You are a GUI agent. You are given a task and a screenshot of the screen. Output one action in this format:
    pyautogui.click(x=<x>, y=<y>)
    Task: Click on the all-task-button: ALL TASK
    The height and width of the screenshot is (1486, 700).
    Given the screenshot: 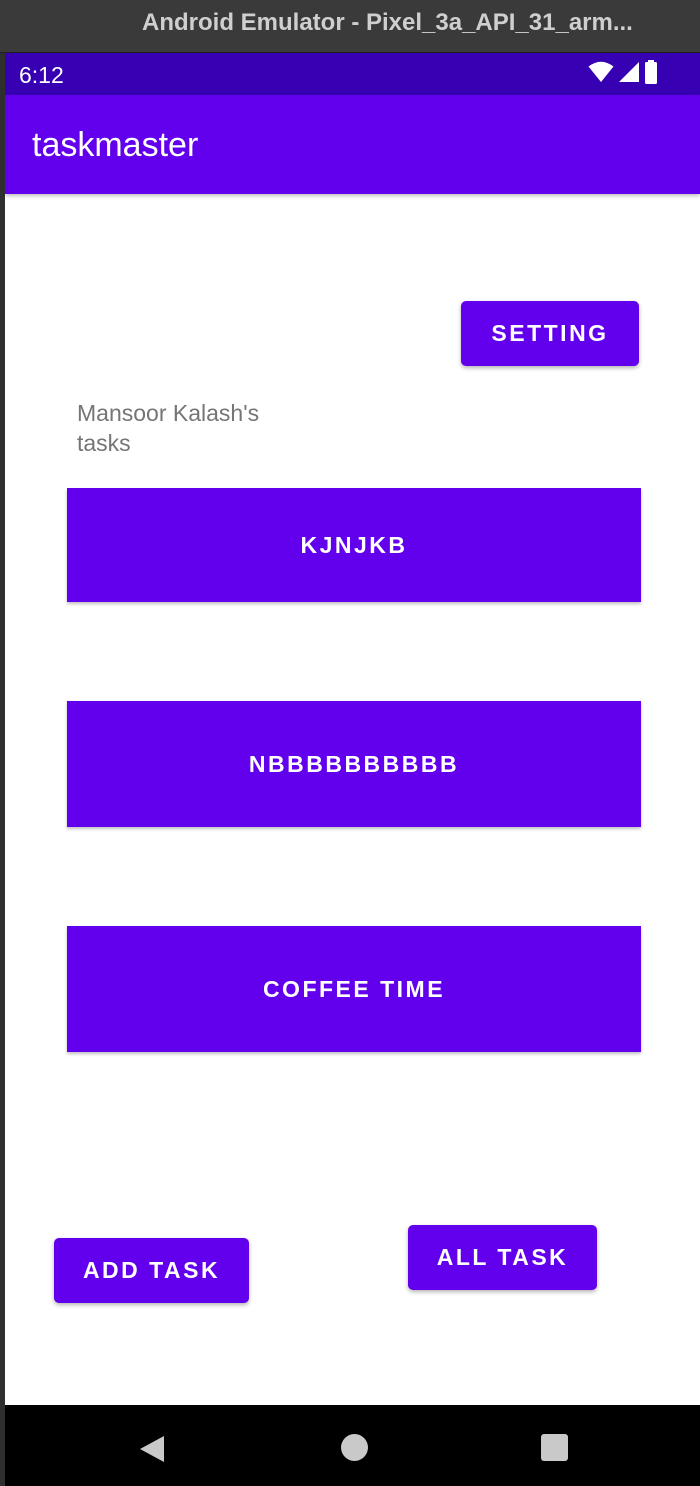 What is the action you would take?
    pyautogui.click(x=502, y=1257)
    